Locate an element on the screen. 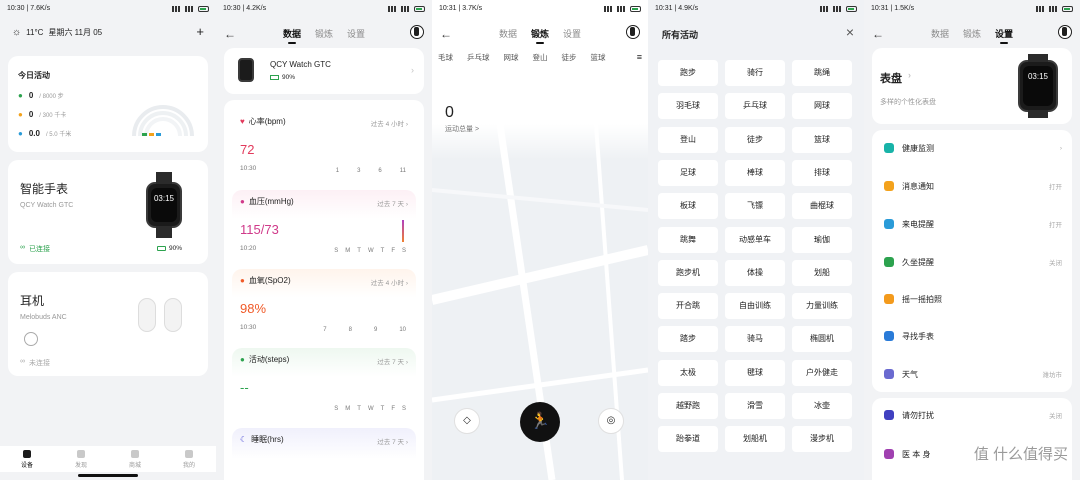  activity-button: 户外健走 is located at coordinates (822, 372).